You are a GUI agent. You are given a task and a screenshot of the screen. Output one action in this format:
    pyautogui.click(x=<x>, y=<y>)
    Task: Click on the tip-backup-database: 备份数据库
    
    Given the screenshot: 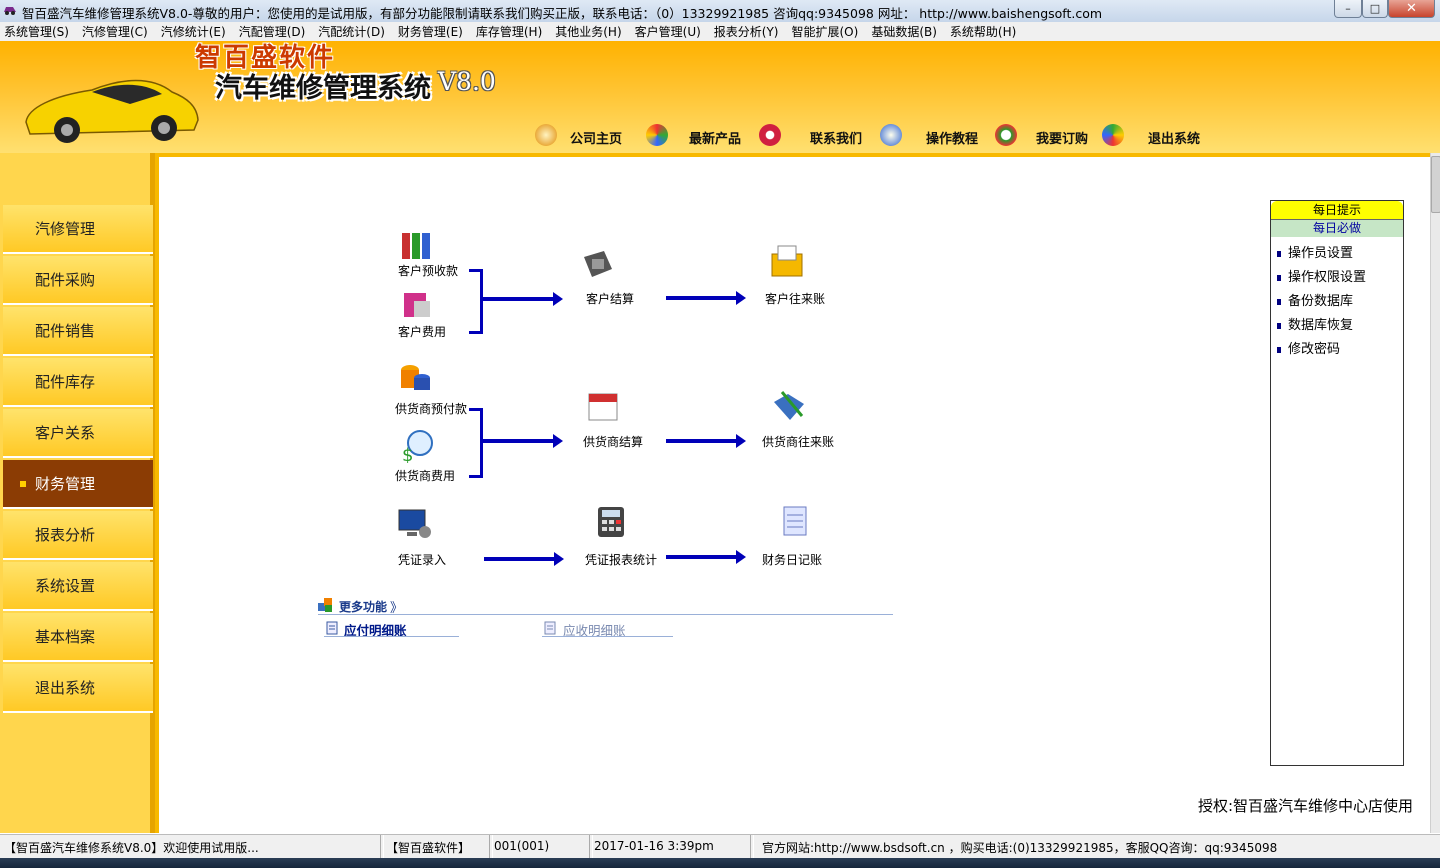 What is the action you would take?
    pyautogui.click(x=1315, y=299)
    